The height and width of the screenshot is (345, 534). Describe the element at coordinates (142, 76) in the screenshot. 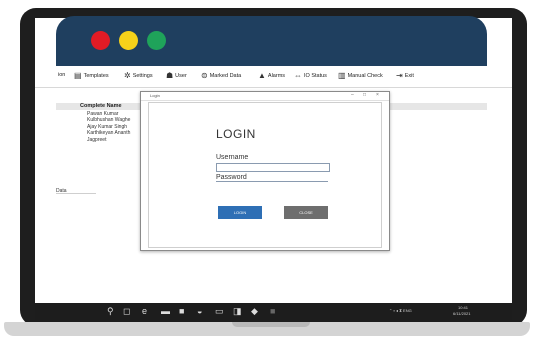

I see `toolbar-item-label: Settings` at that location.